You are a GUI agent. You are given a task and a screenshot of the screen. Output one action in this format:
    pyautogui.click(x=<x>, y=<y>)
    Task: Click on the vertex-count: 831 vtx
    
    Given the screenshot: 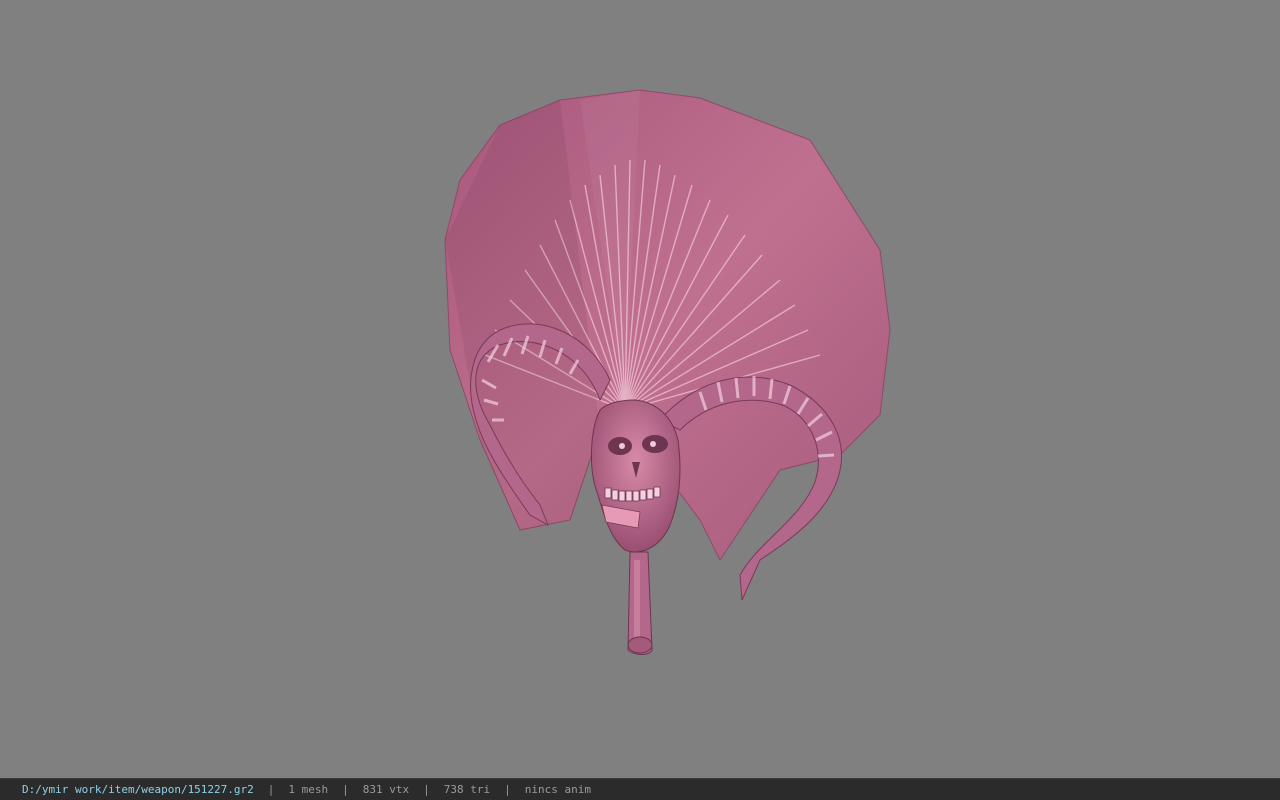 What is the action you would take?
    pyautogui.click(x=386, y=789)
    